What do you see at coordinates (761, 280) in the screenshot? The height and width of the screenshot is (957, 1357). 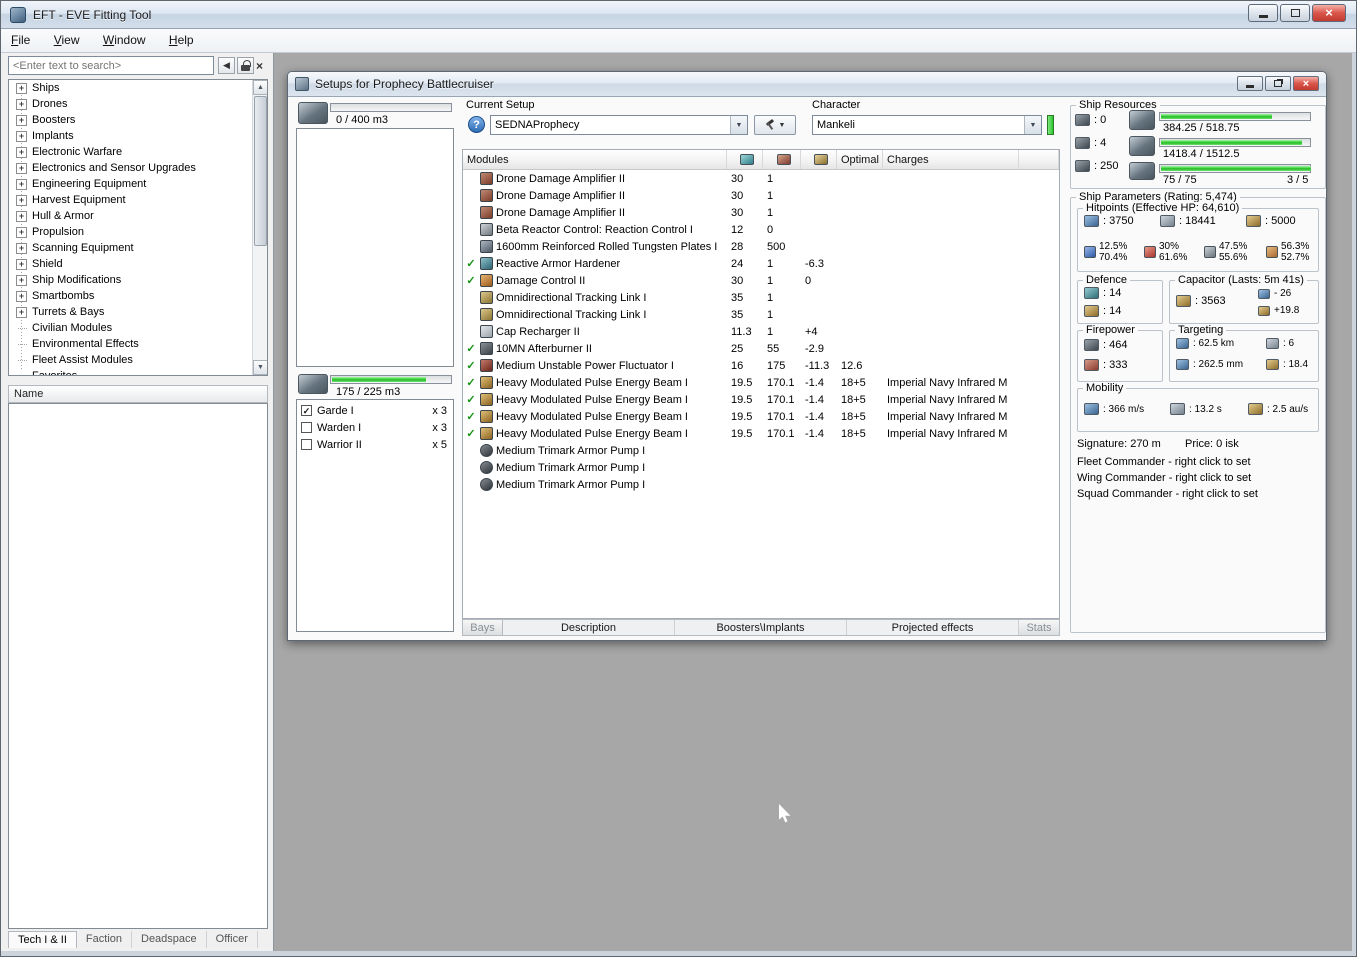 I see `module-row: ✓ Damage Control II 30 1 0` at bounding box center [761, 280].